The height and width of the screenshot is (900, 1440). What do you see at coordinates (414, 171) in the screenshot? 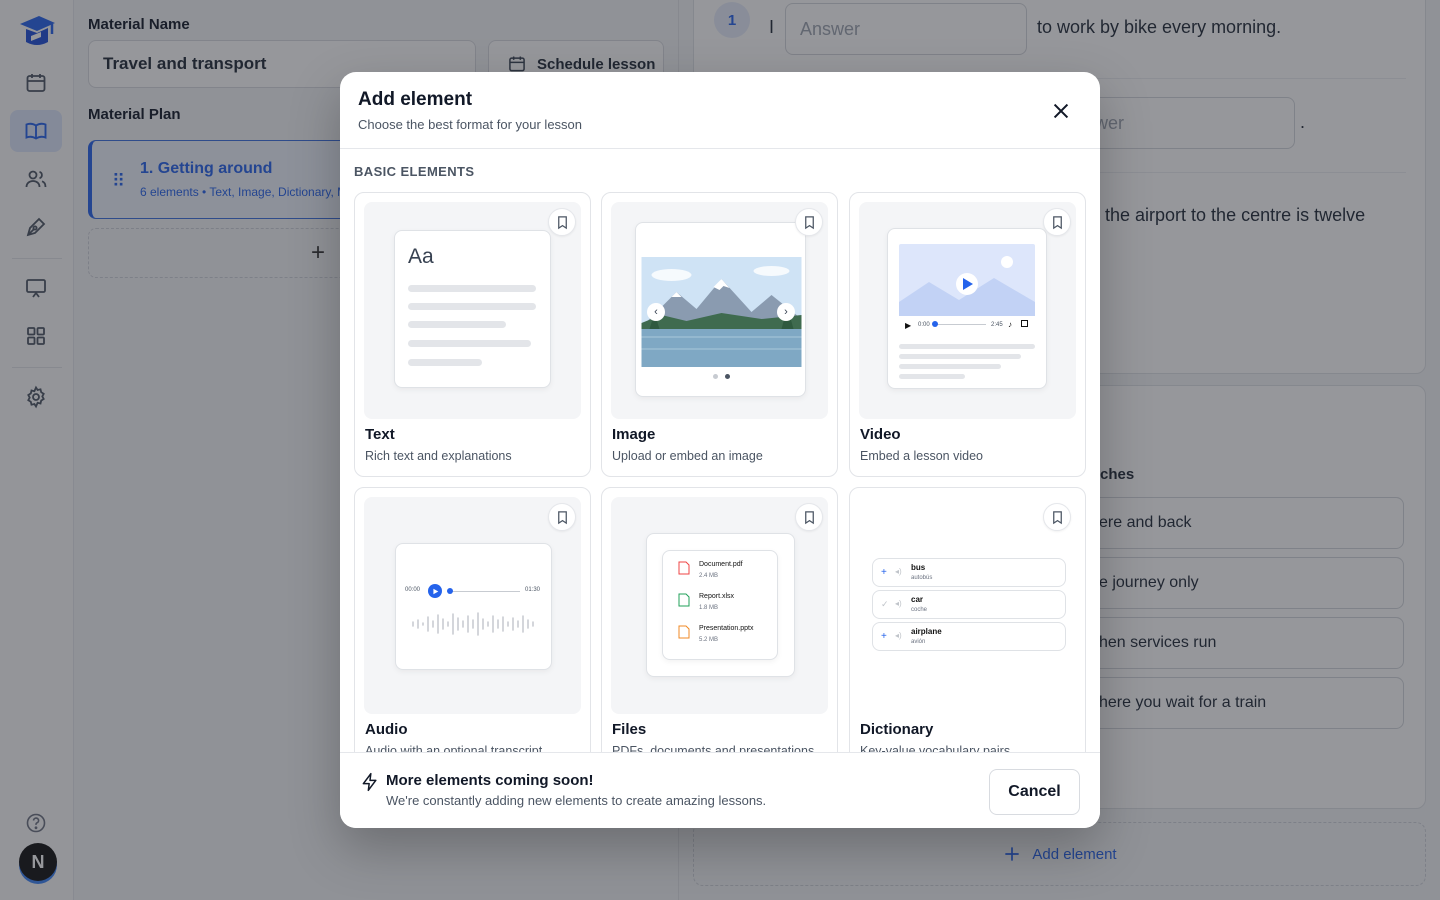
I see `section-title: BASIC ELEMENTS` at bounding box center [414, 171].